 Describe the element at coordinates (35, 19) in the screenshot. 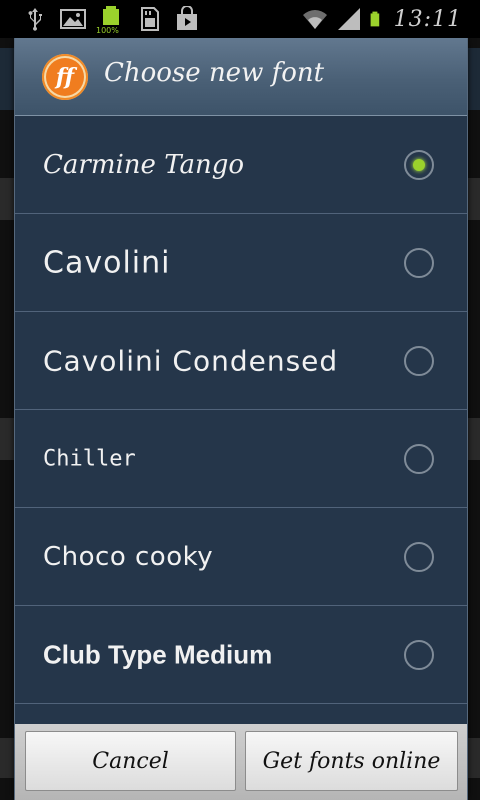

I see `usb-icon` at that location.